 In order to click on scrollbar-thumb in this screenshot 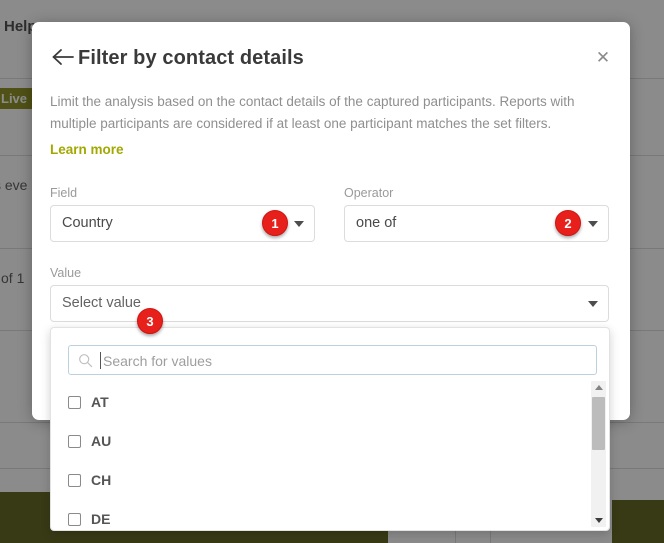, I will do `click(598, 423)`.